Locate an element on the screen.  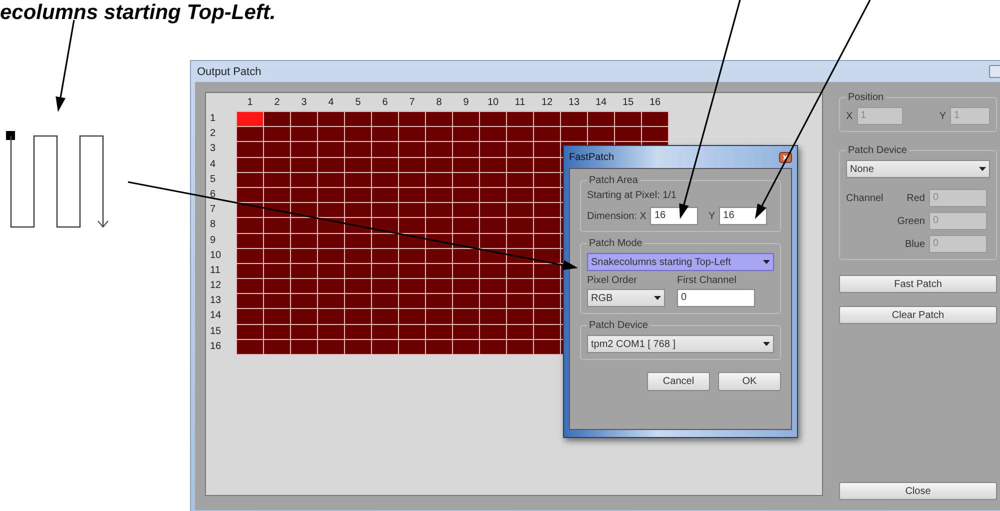
action-button: Clear Patch is located at coordinates (918, 315).